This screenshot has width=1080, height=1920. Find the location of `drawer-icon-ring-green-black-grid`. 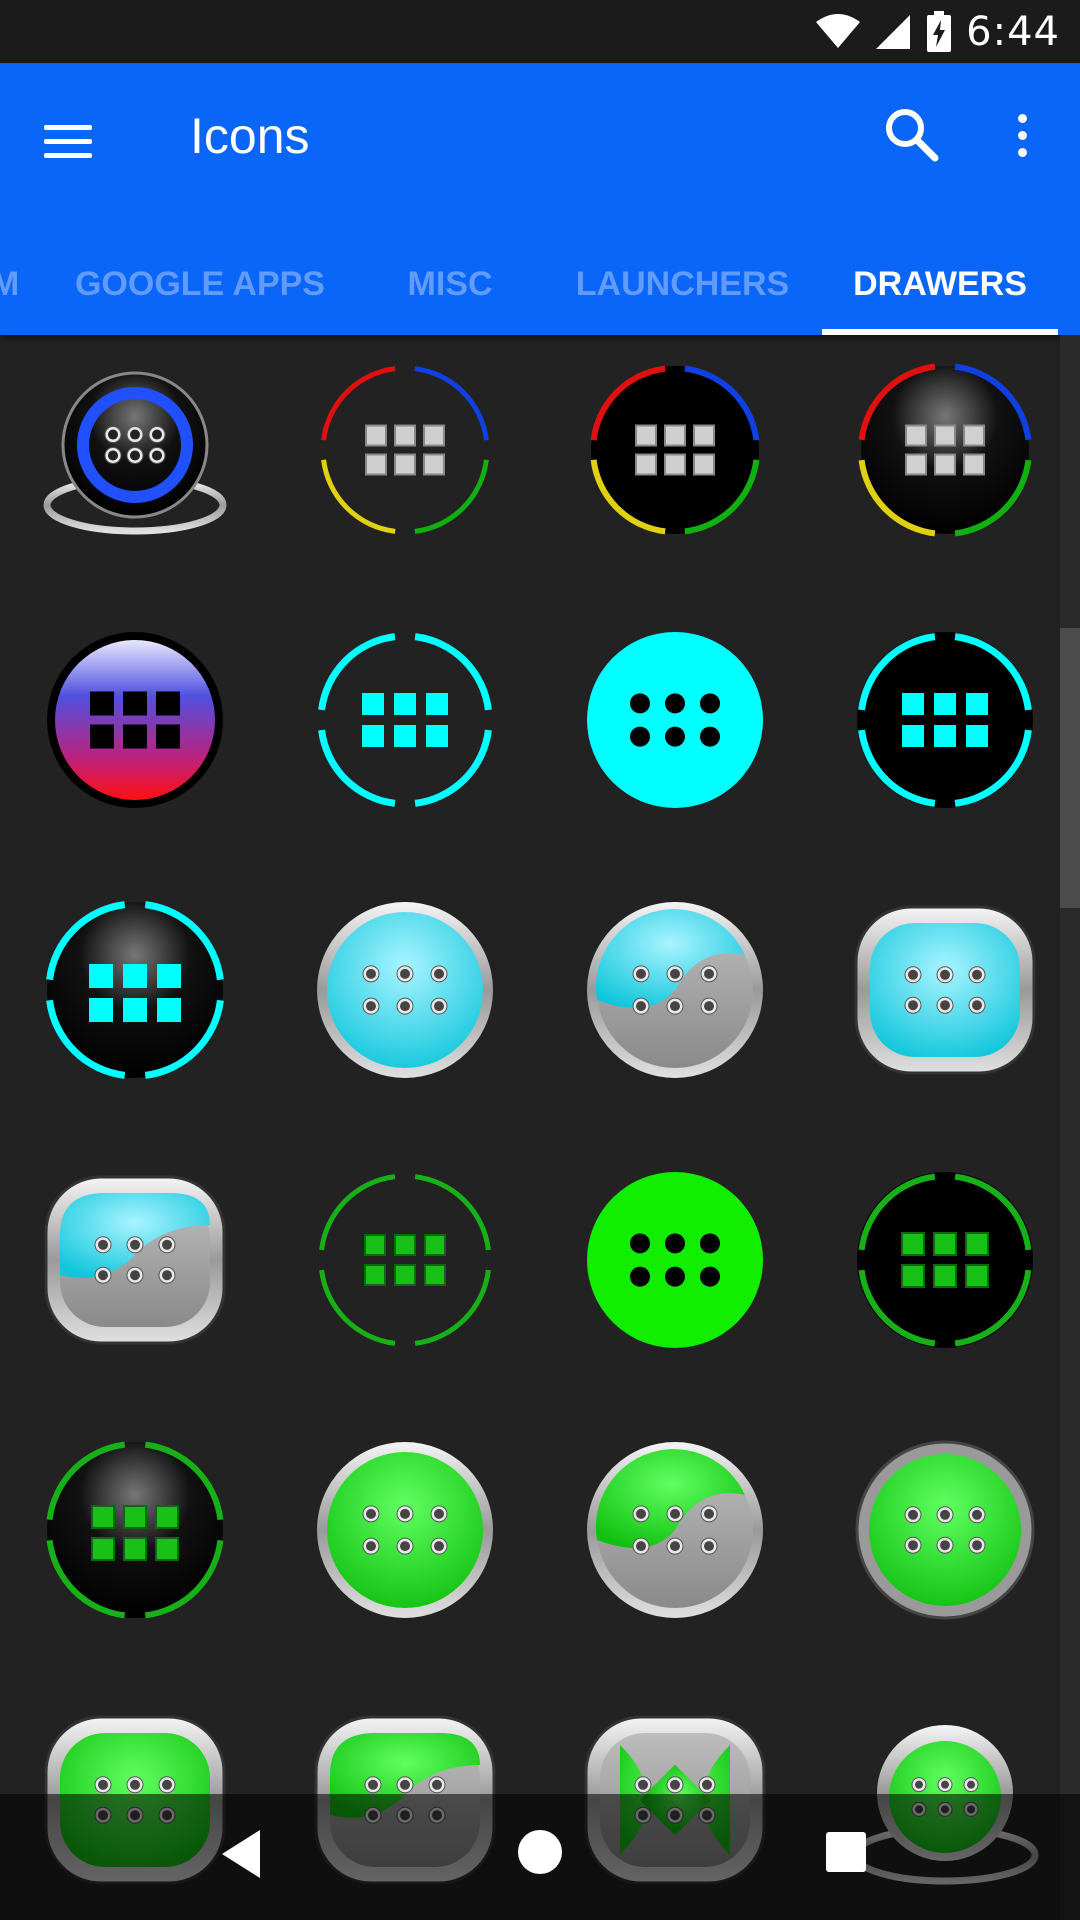

drawer-icon-ring-green-black-grid is located at coordinates (945, 1260).